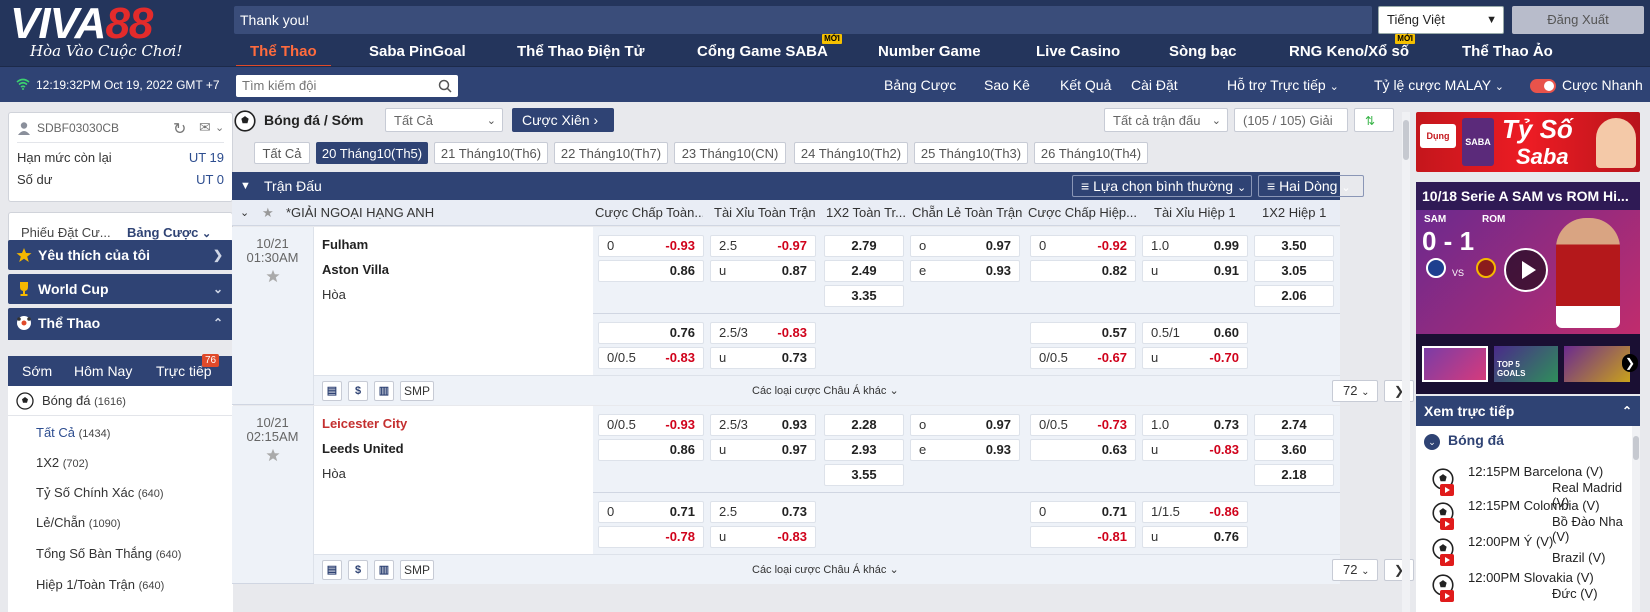  What do you see at coordinates (1078, 52) in the screenshot?
I see `nav-live-casino: Live Casino` at bounding box center [1078, 52].